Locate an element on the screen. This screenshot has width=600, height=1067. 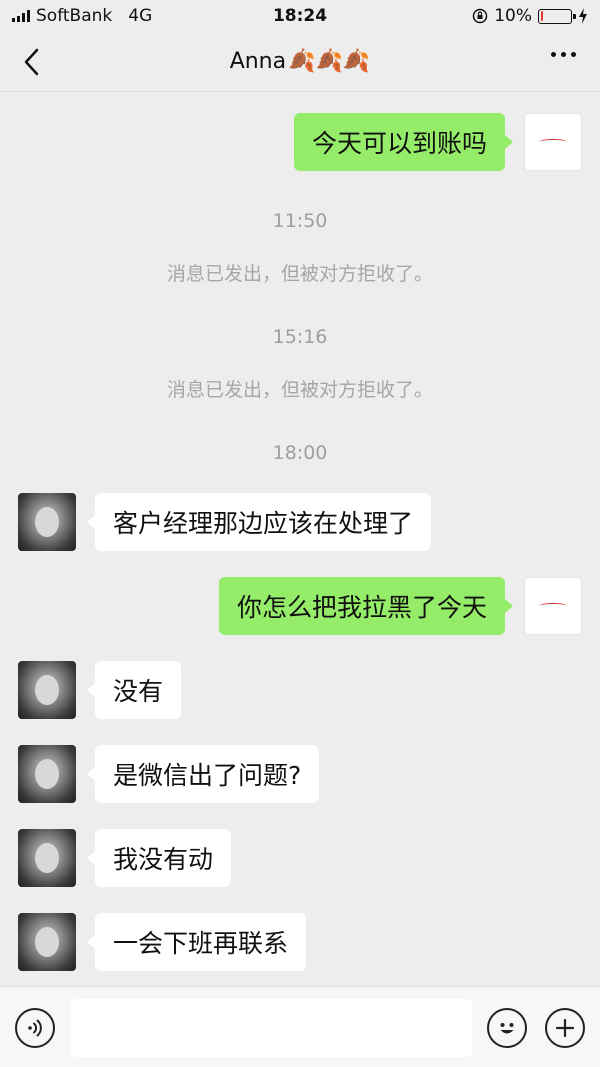
message-bubble-self: 你怎么把我拉黑了今天 is located at coordinates (366, 606).